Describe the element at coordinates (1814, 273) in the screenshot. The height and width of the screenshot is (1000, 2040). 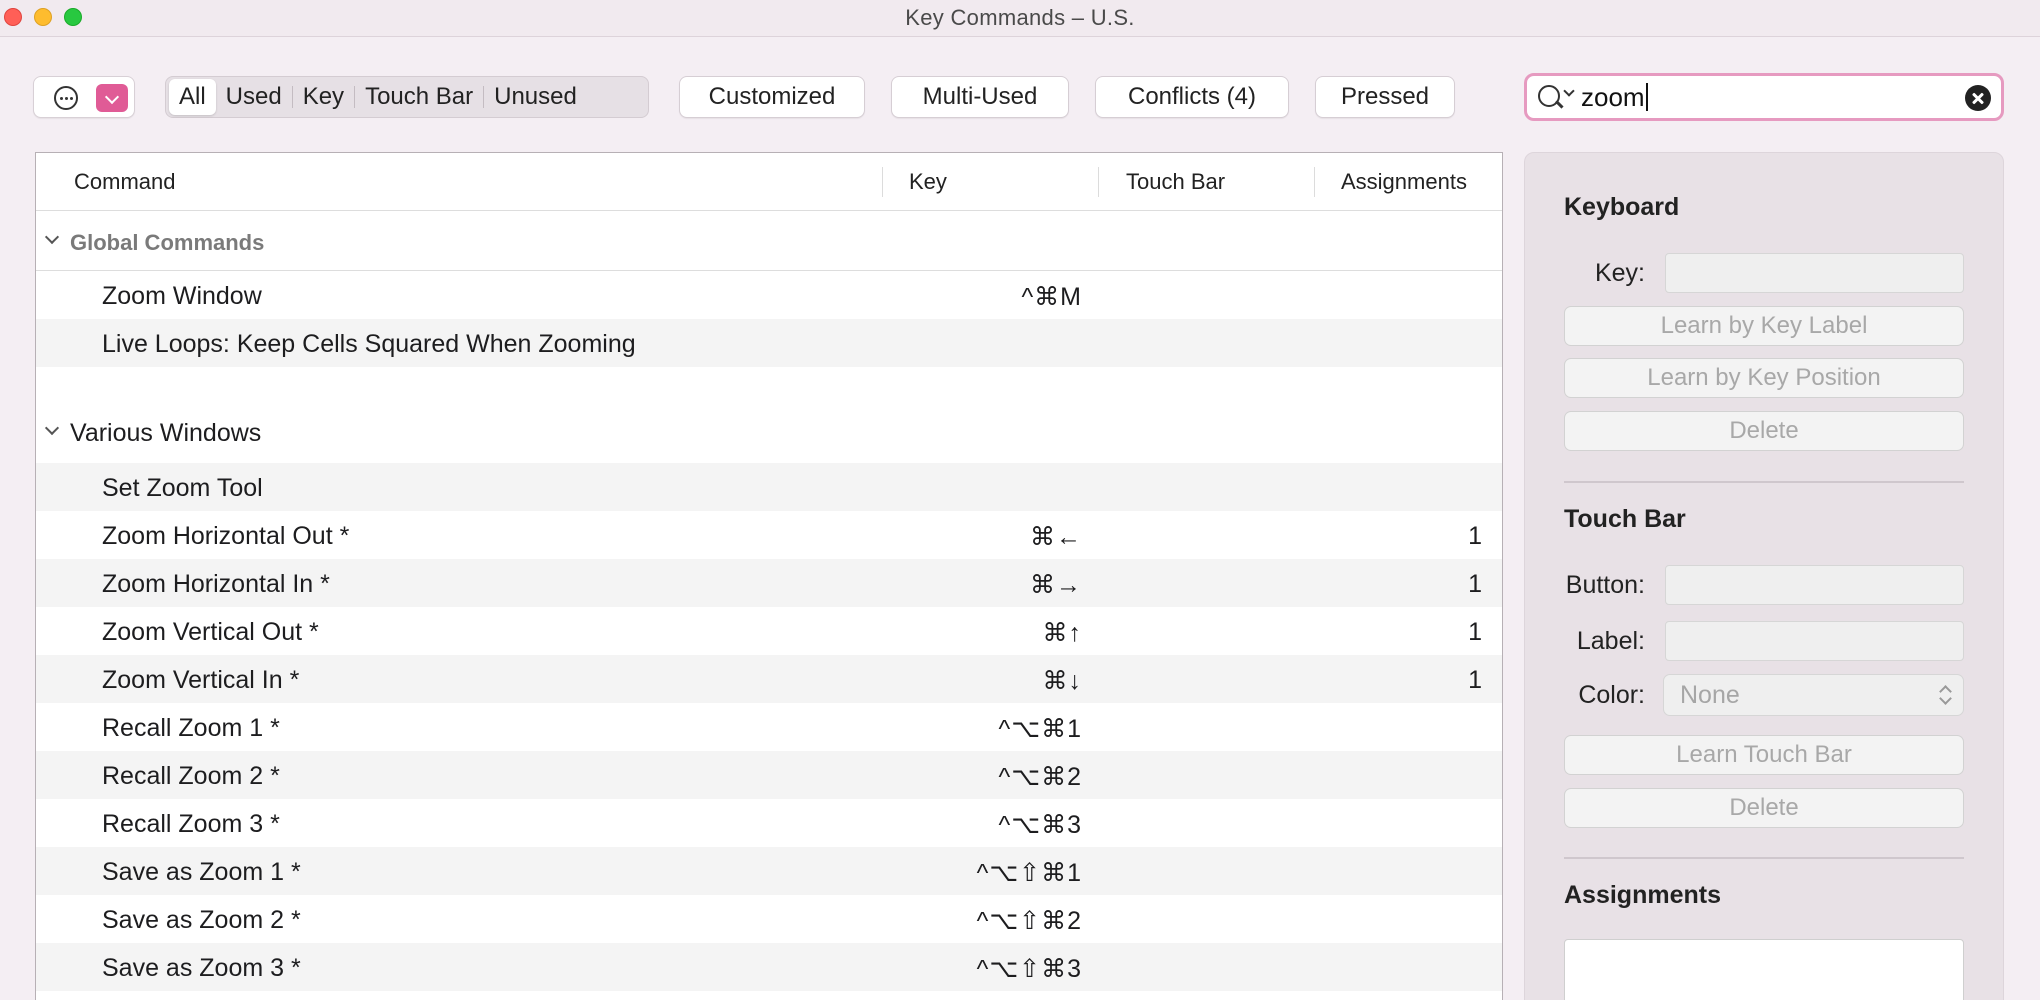
I see `key-field` at that location.